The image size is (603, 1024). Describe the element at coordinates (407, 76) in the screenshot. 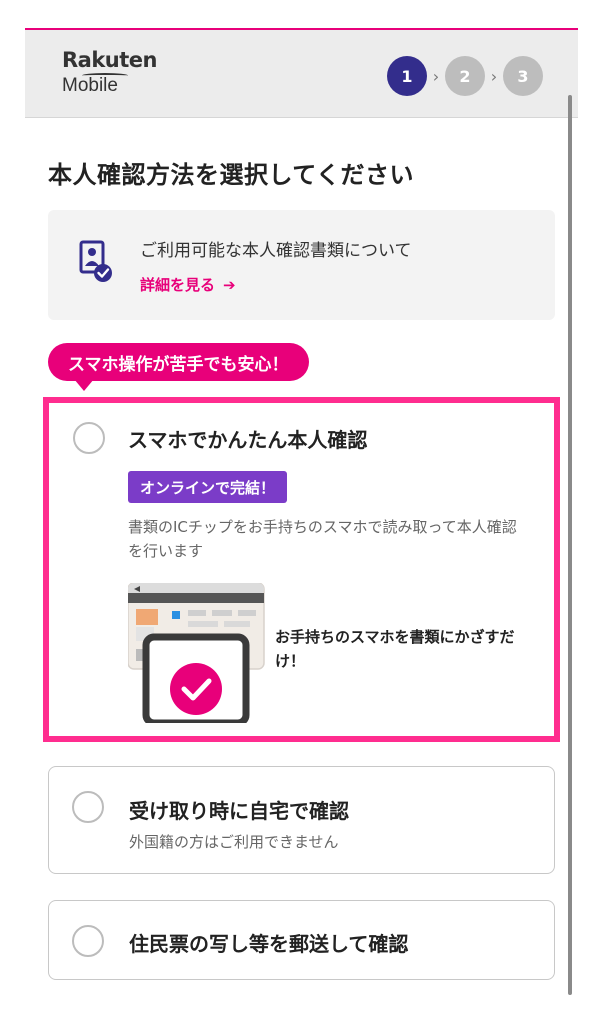

I see `step-1: 1` at that location.